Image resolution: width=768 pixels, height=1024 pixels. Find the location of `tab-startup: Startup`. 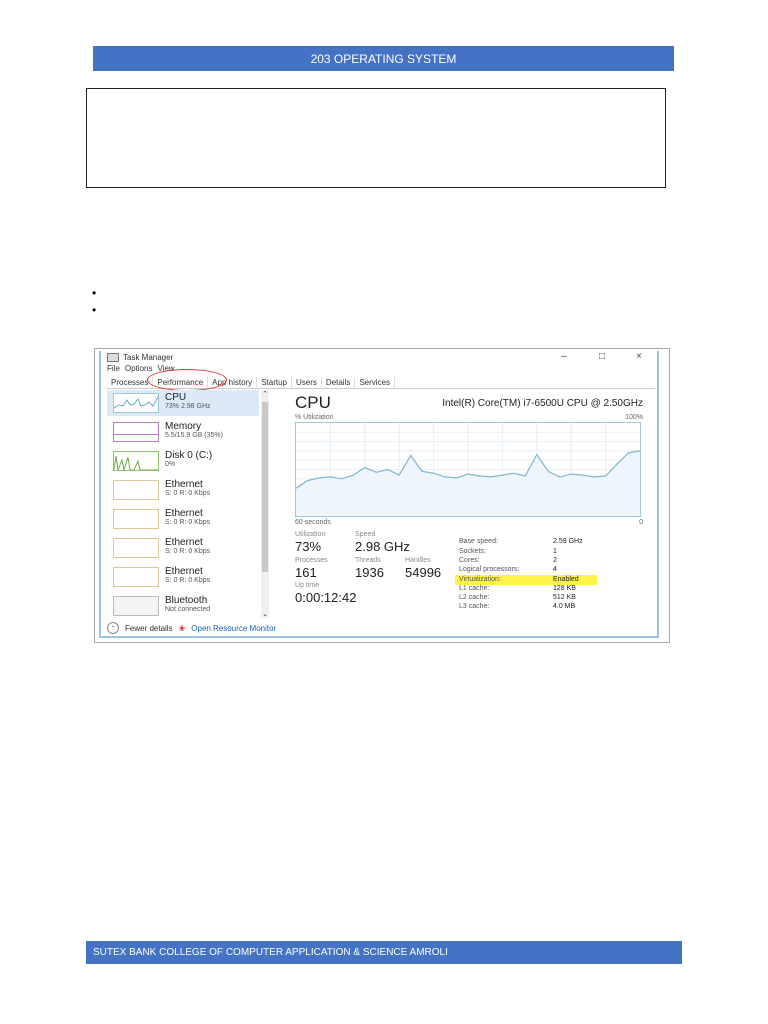

tab-startup: Startup is located at coordinates (274, 382).